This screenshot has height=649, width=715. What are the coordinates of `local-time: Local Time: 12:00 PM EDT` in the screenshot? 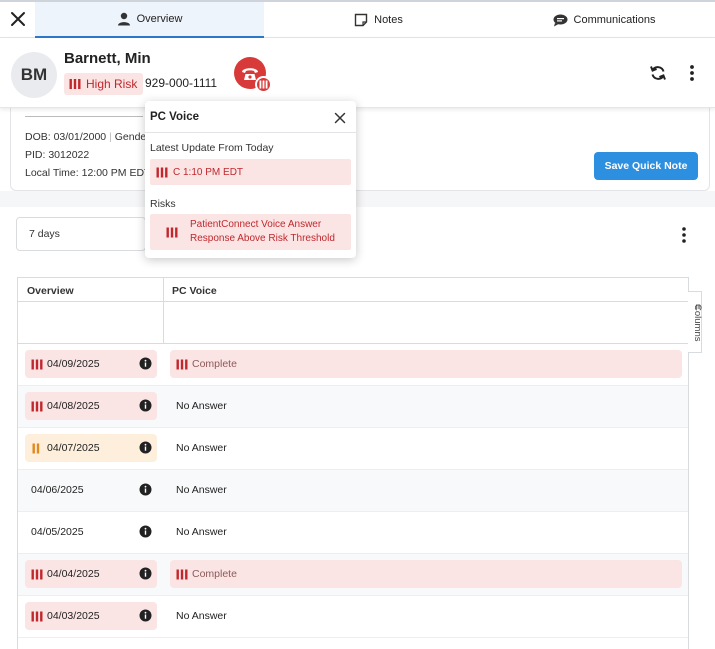 It's located at (88, 173).